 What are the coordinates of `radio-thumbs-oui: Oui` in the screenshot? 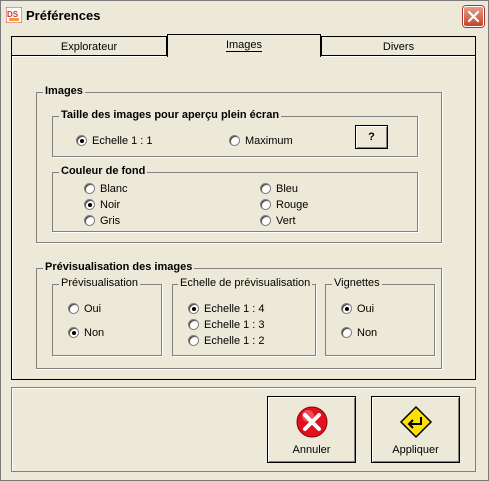 It's located at (357, 309).